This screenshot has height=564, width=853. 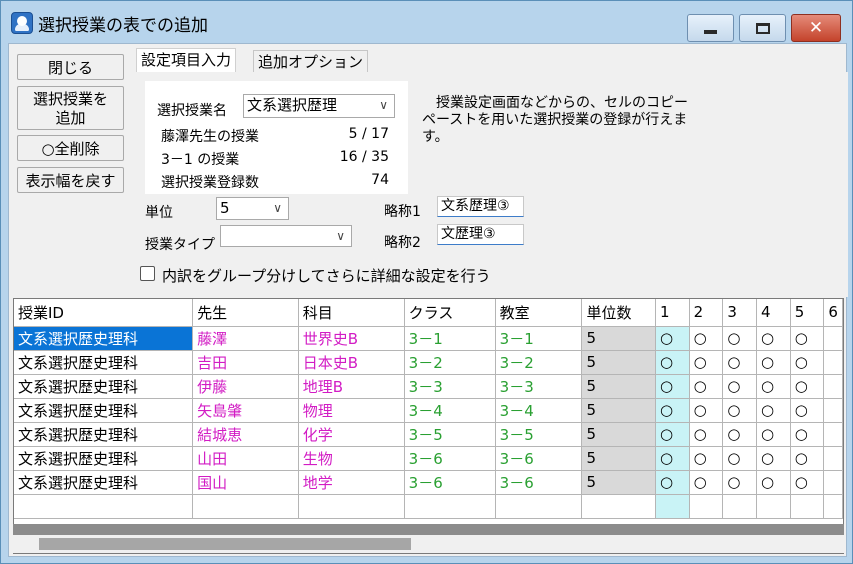 I want to click on table-row: 文系選択歴史理科 吉田 日本史B 3－2 3－2 5 ○ ○ ○ ○ ○, so click(x=428, y=362).